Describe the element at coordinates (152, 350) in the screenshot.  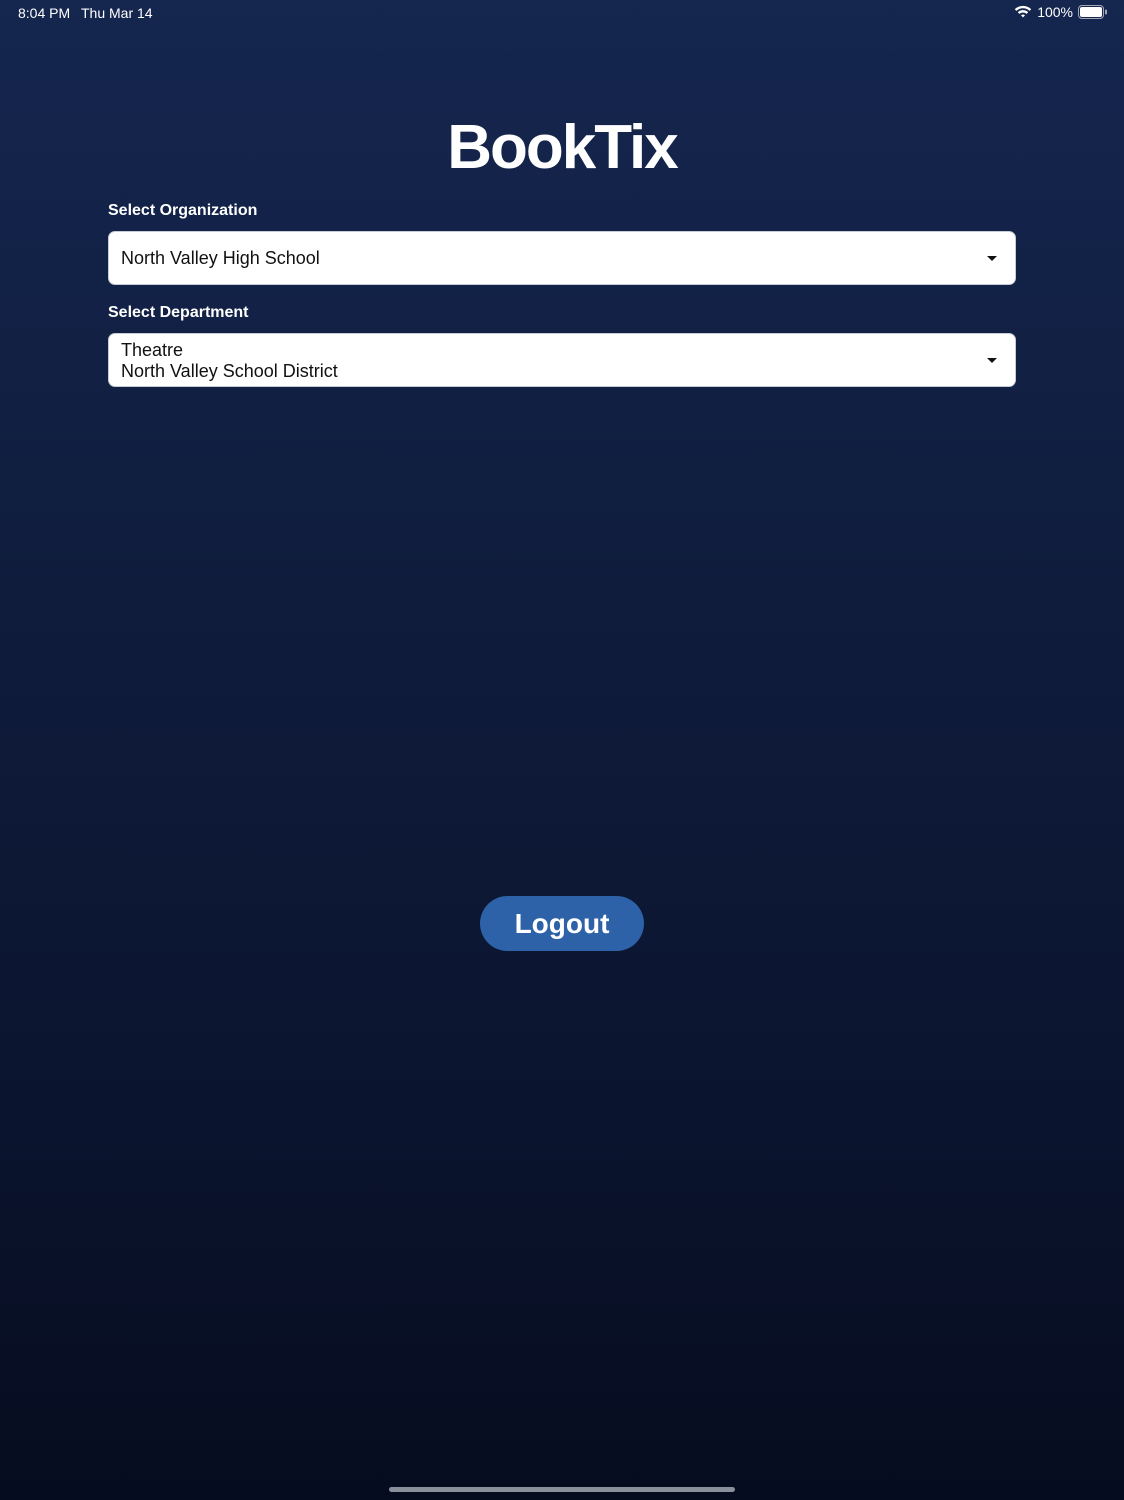
I see `department-selected-name: Theatre` at that location.